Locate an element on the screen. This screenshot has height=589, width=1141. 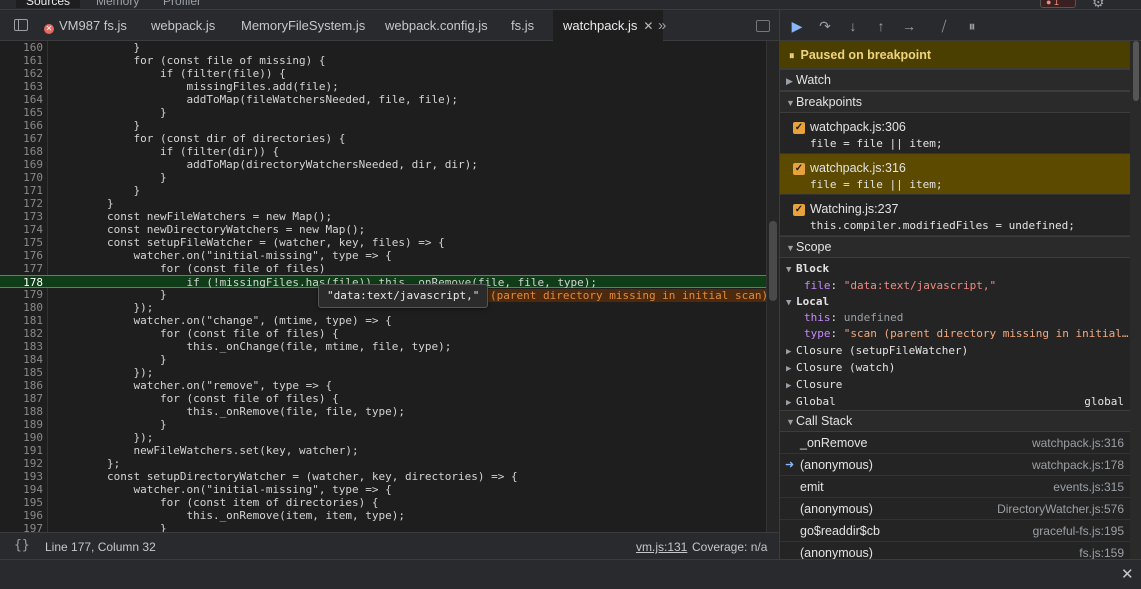
step-out-icon: ↑ is located at coordinates (881, 26).